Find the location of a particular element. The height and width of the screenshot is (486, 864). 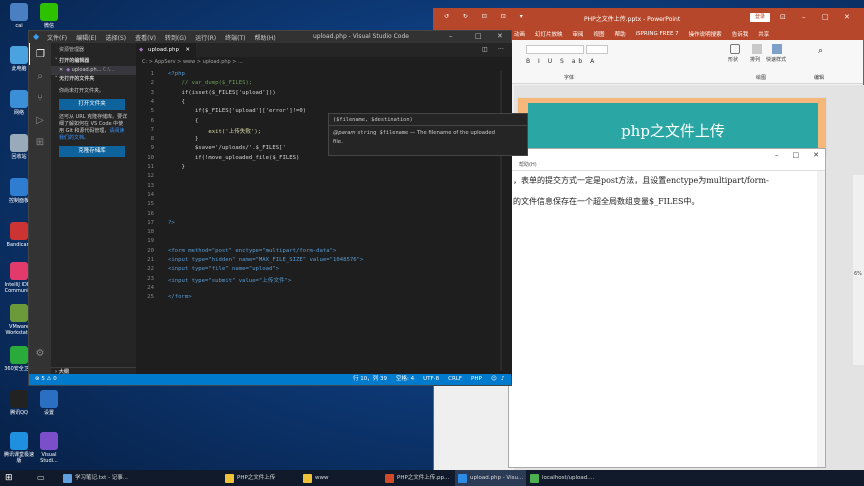

bell-icon: ♪ is located at coordinates (503, 379).